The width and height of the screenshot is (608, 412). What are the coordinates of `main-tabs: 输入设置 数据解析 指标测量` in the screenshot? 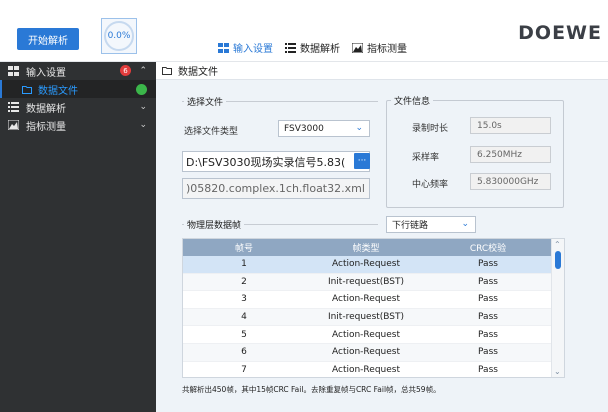 It's located at (312, 47).